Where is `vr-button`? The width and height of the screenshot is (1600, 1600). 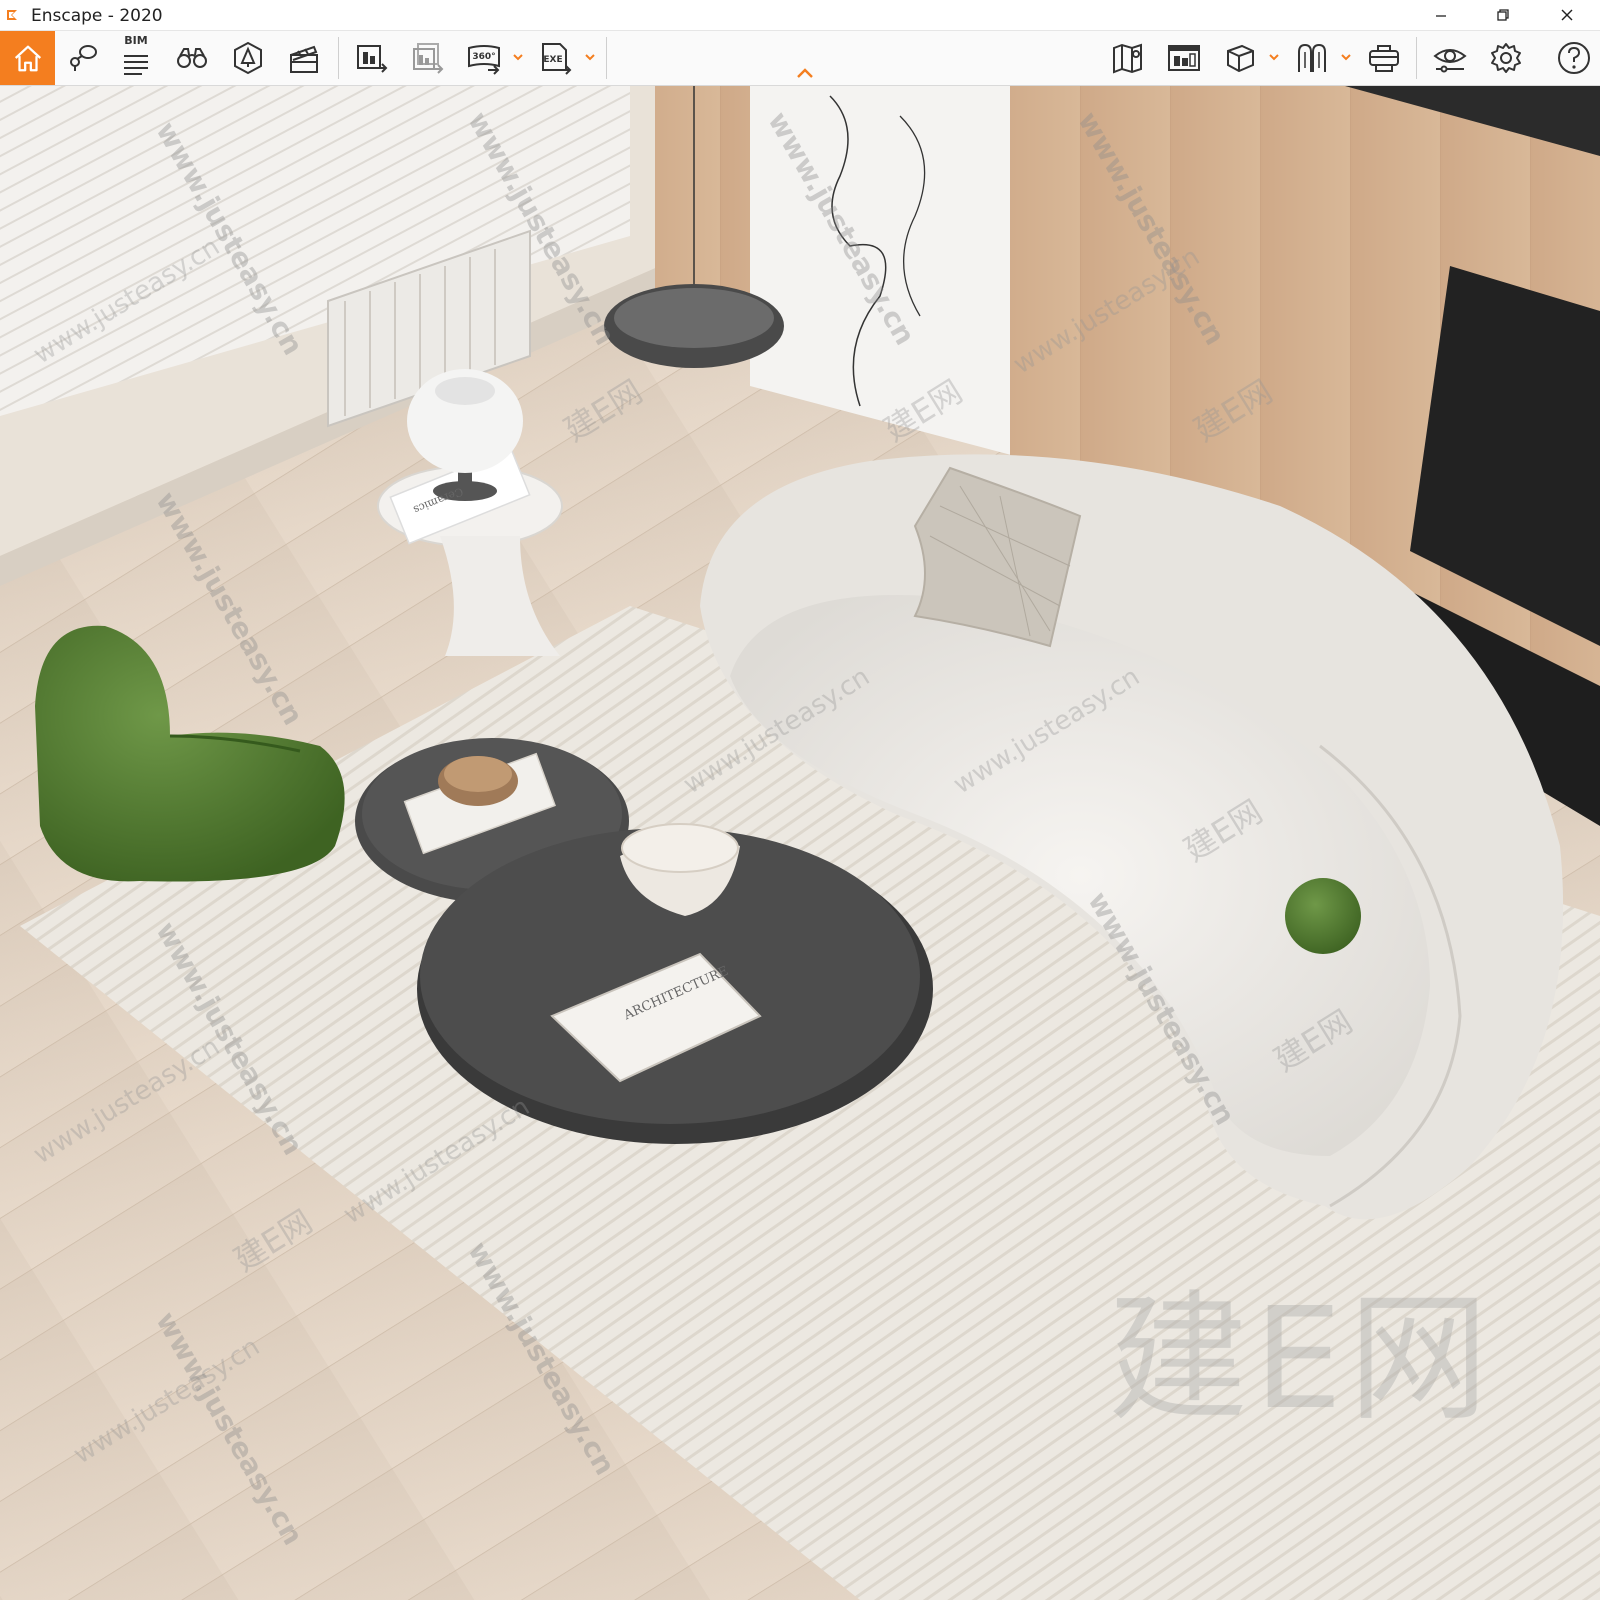
vr-button is located at coordinates (1384, 58).